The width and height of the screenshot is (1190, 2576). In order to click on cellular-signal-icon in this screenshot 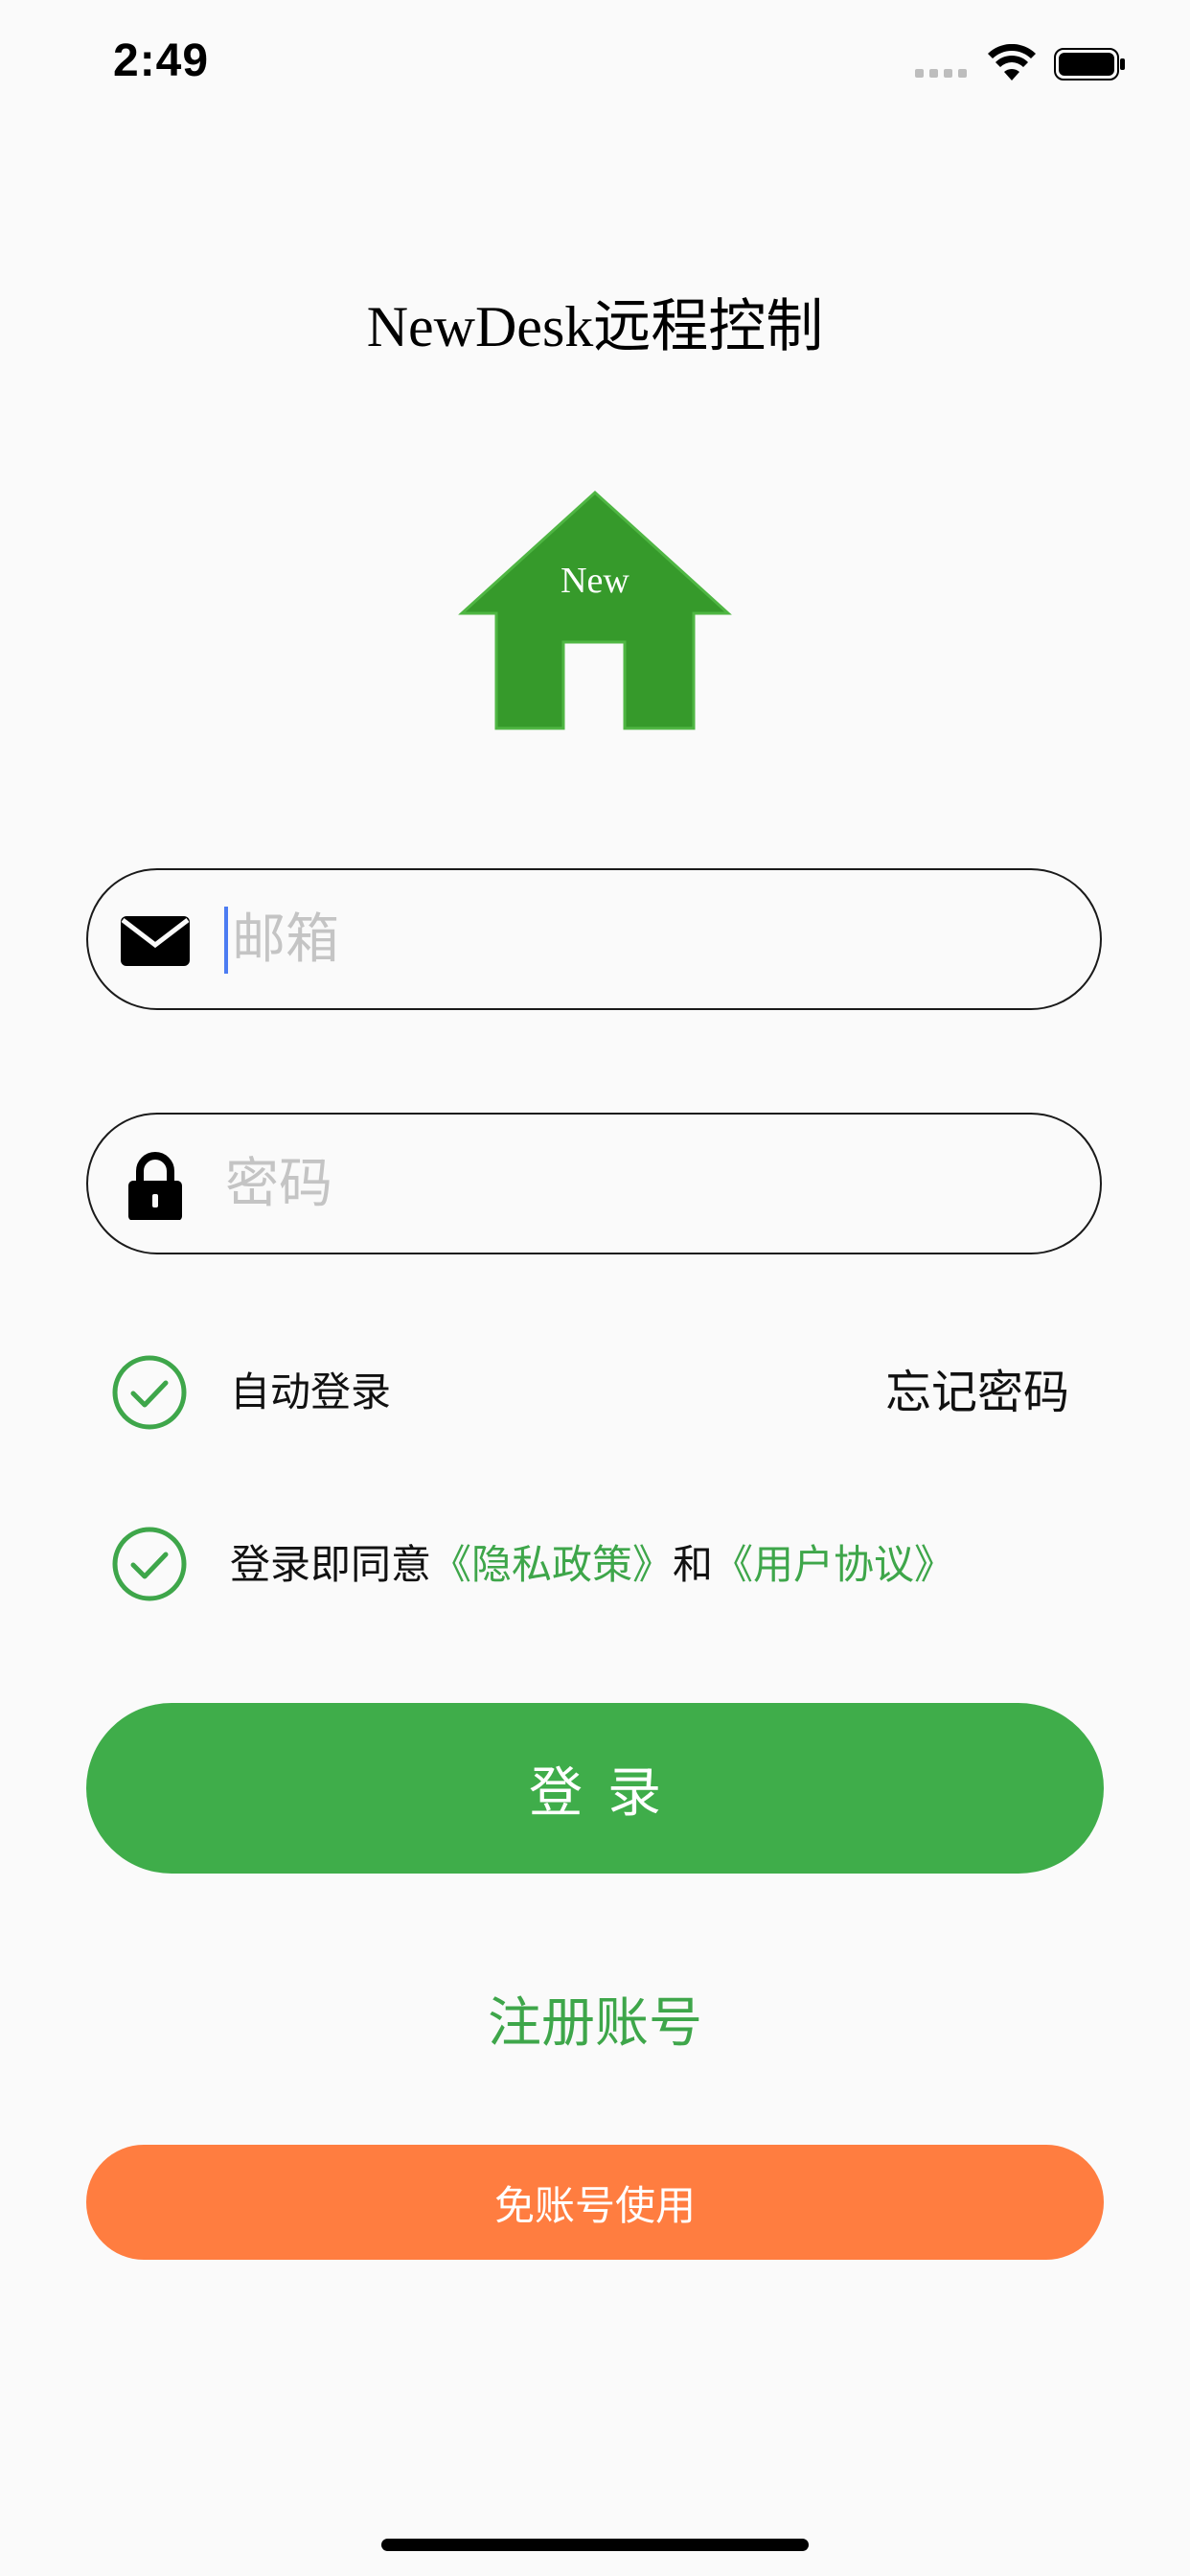, I will do `click(941, 73)`.